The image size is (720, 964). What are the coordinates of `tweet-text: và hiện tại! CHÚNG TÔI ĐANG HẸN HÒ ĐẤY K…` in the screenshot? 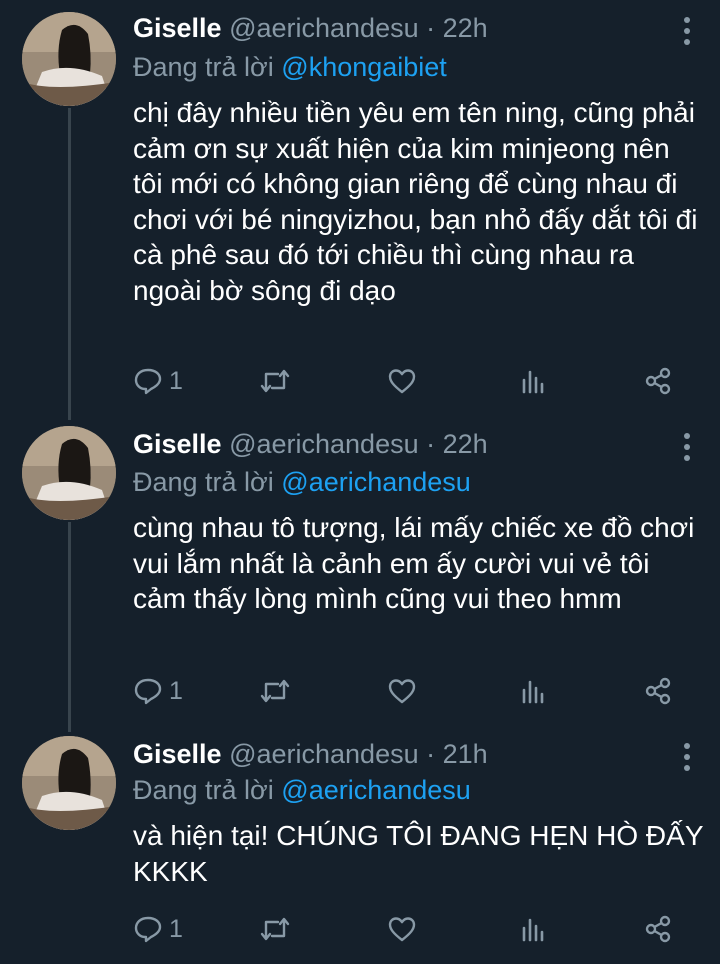 It's located at (418, 853).